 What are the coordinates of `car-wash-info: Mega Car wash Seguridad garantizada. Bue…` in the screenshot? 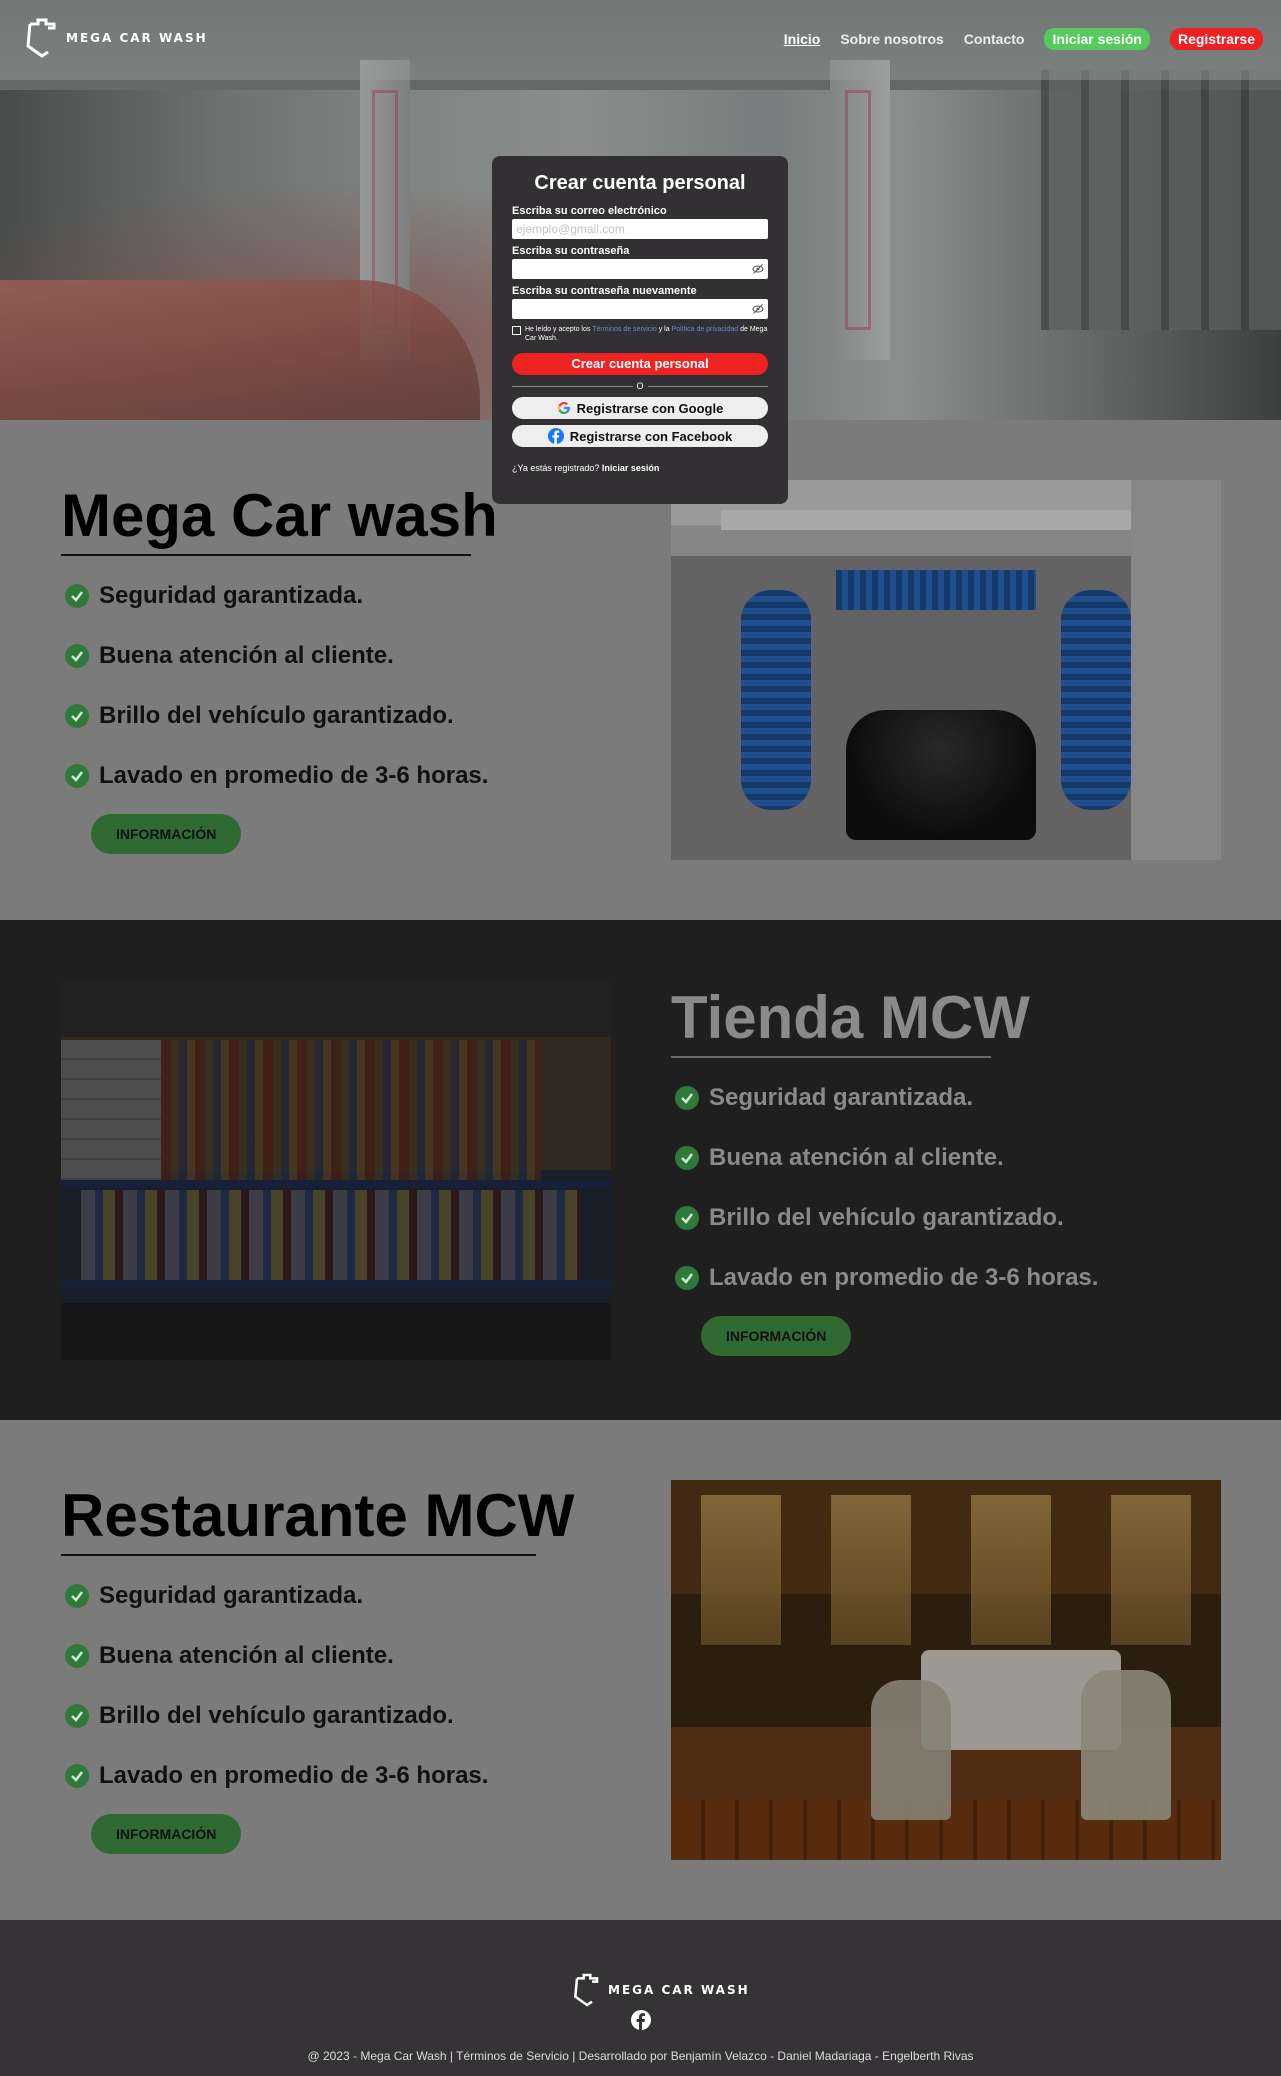 It's located at (341, 670).